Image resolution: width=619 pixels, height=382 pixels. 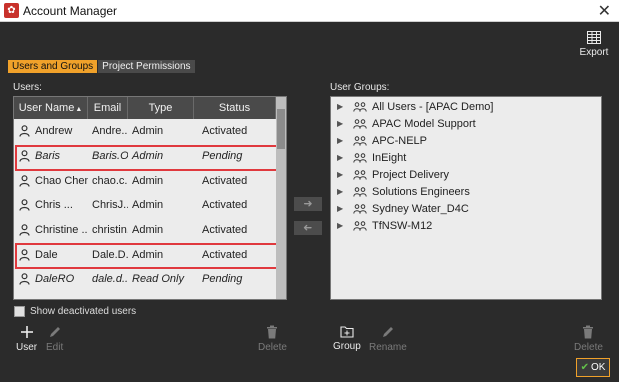 I want to click on group-label: All Users - [APAC Demo], so click(x=433, y=106).